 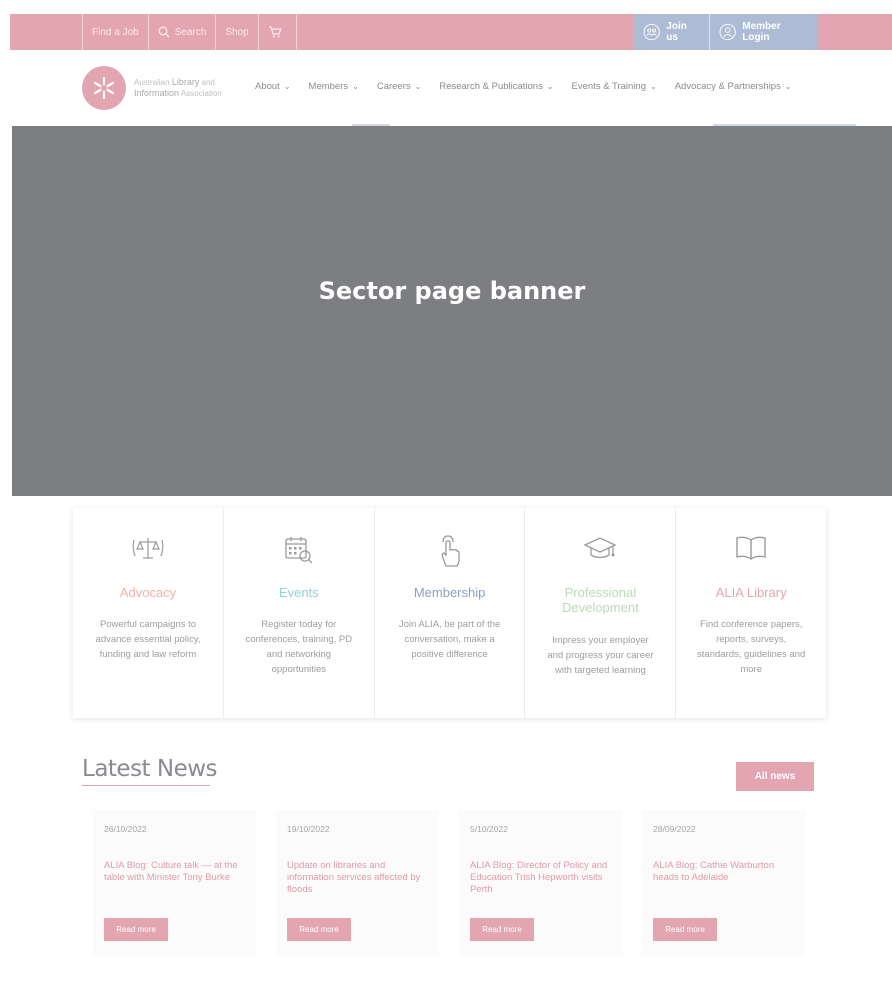 I want to click on card-title: Membership, so click(x=449, y=592).